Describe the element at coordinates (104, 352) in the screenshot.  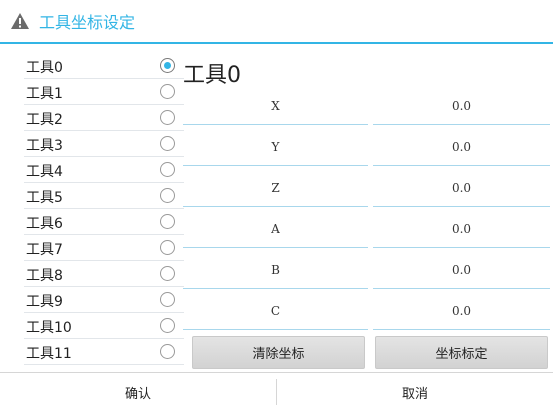
I see `tool-list-item: 工具11` at that location.